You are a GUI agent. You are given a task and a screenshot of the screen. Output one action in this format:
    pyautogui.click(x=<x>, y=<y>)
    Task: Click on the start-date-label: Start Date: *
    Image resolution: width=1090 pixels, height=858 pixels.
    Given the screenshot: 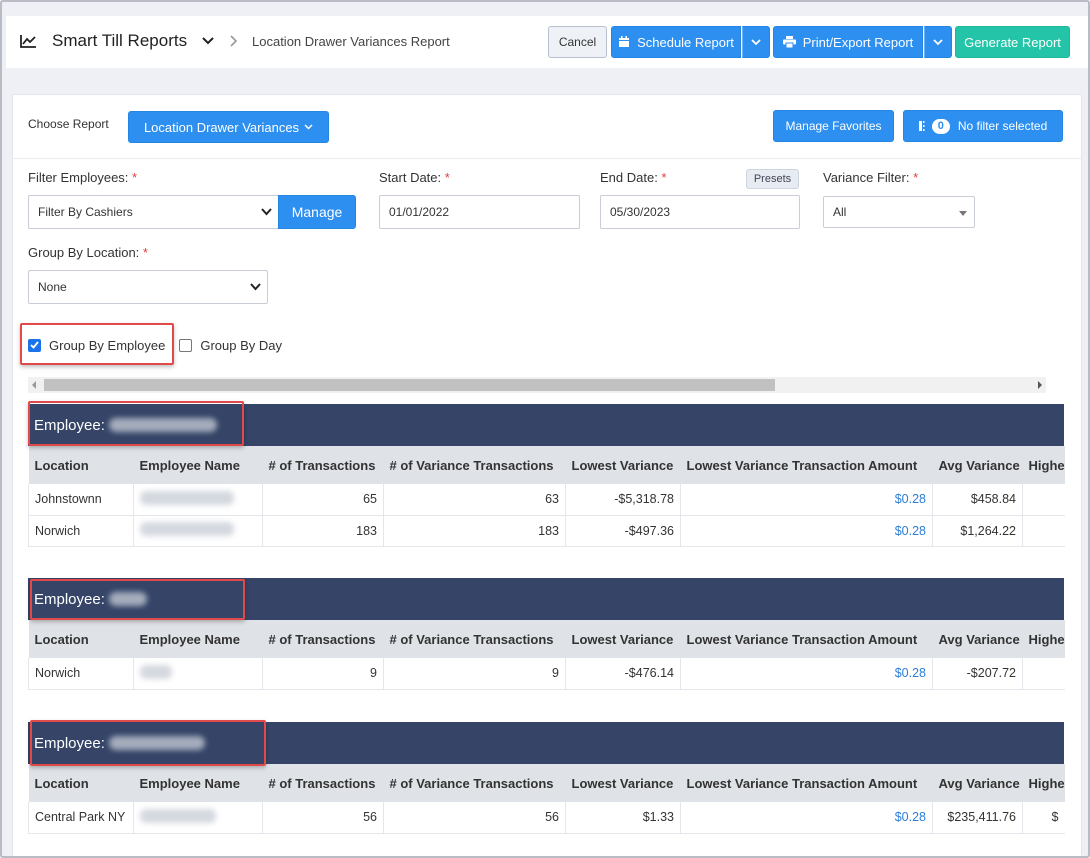 What is the action you would take?
    pyautogui.click(x=414, y=177)
    